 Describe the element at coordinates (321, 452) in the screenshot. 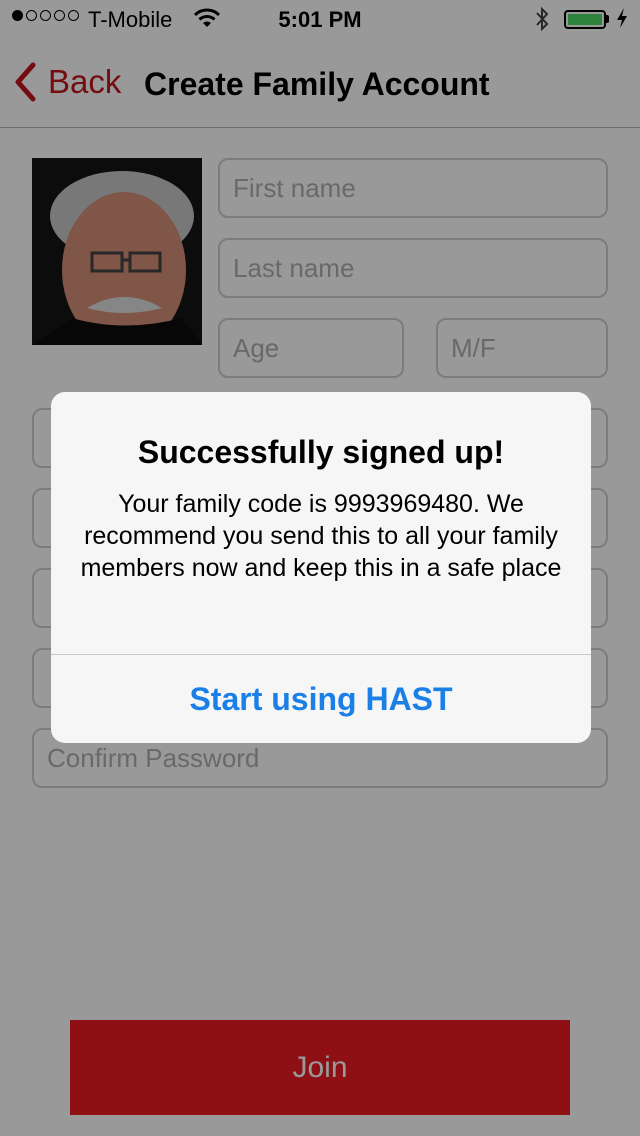

I see `alert-title: Successfully signed up!` at that location.